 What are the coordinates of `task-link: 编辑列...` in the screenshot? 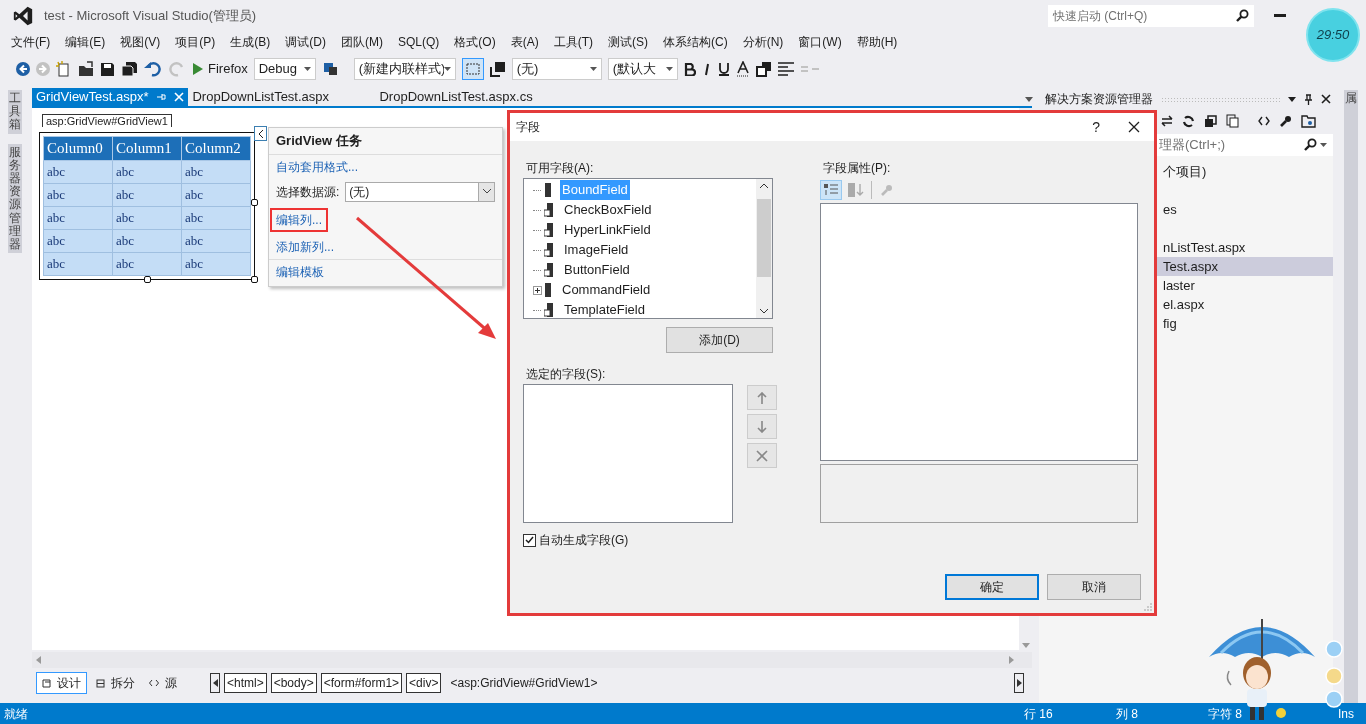 It's located at (299, 219).